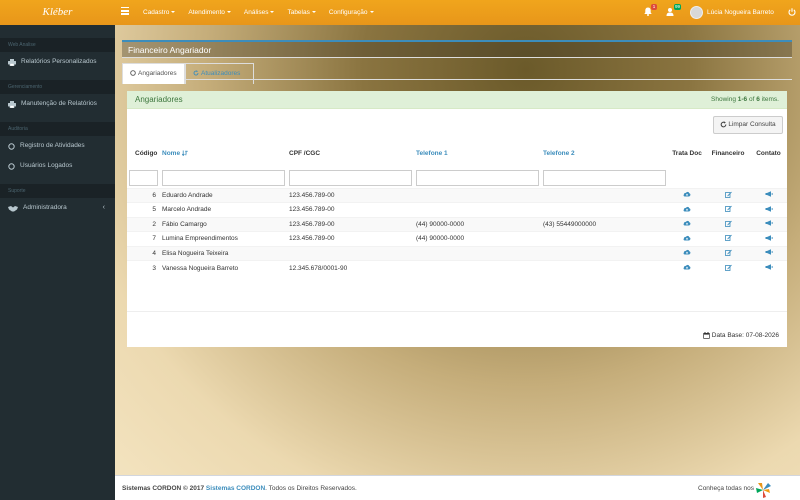  Describe the element at coordinates (143, 238) in the screenshot. I see `cell-codigo: 7` at that location.